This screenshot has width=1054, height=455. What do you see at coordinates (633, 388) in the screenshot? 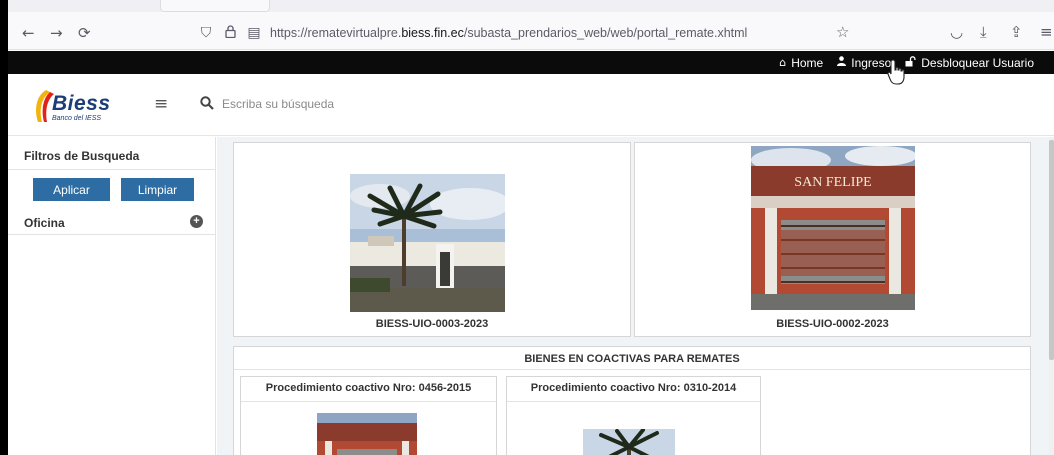
I see `procedure-title: Procedimiento coactivo Nro: 0310-2014` at bounding box center [633, 388].